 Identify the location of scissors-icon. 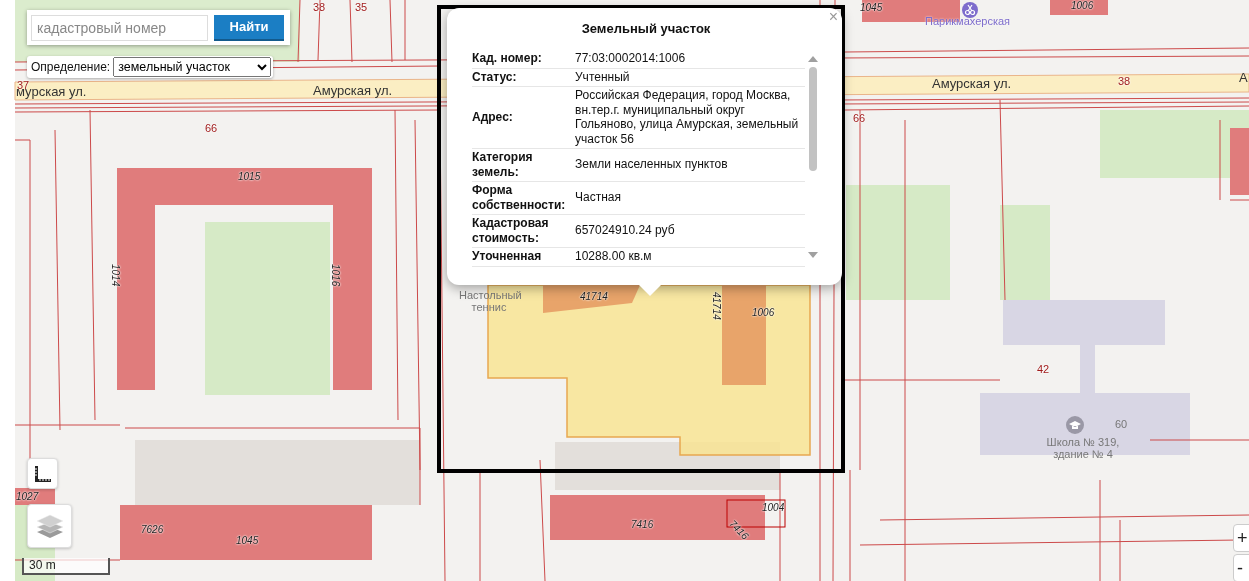
(970, 10).